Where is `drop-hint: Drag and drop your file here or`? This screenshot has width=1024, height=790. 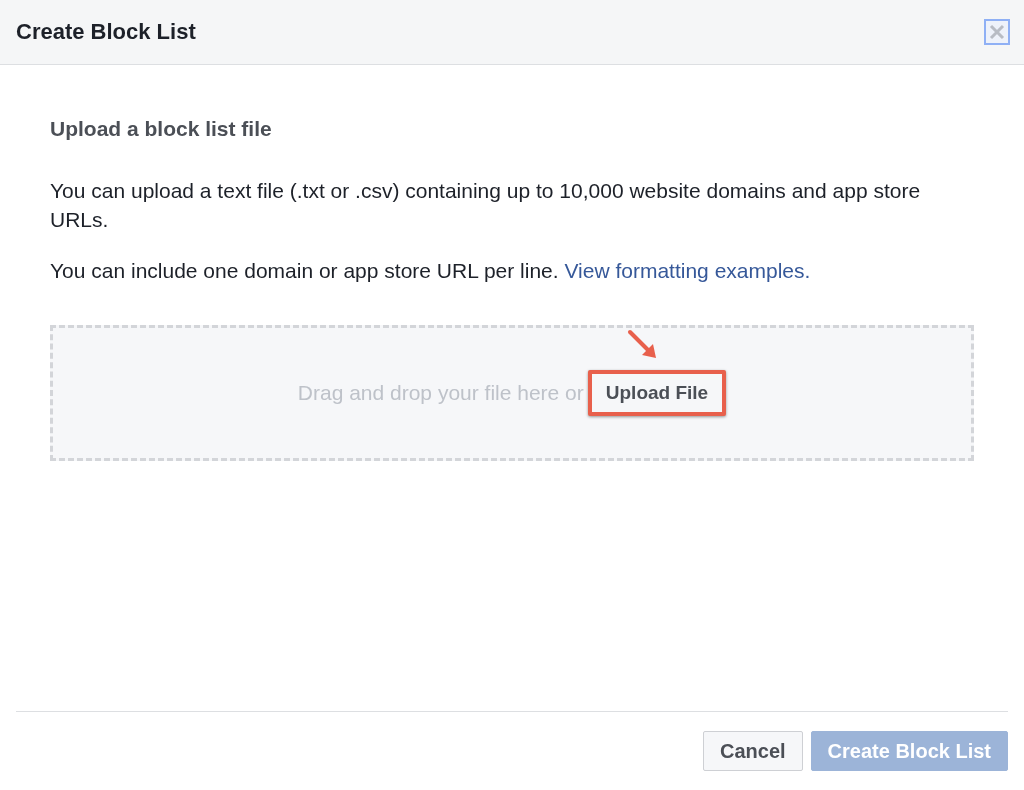
drop-hint: Drag and drop your file here or is located at coordinates (440, 393).